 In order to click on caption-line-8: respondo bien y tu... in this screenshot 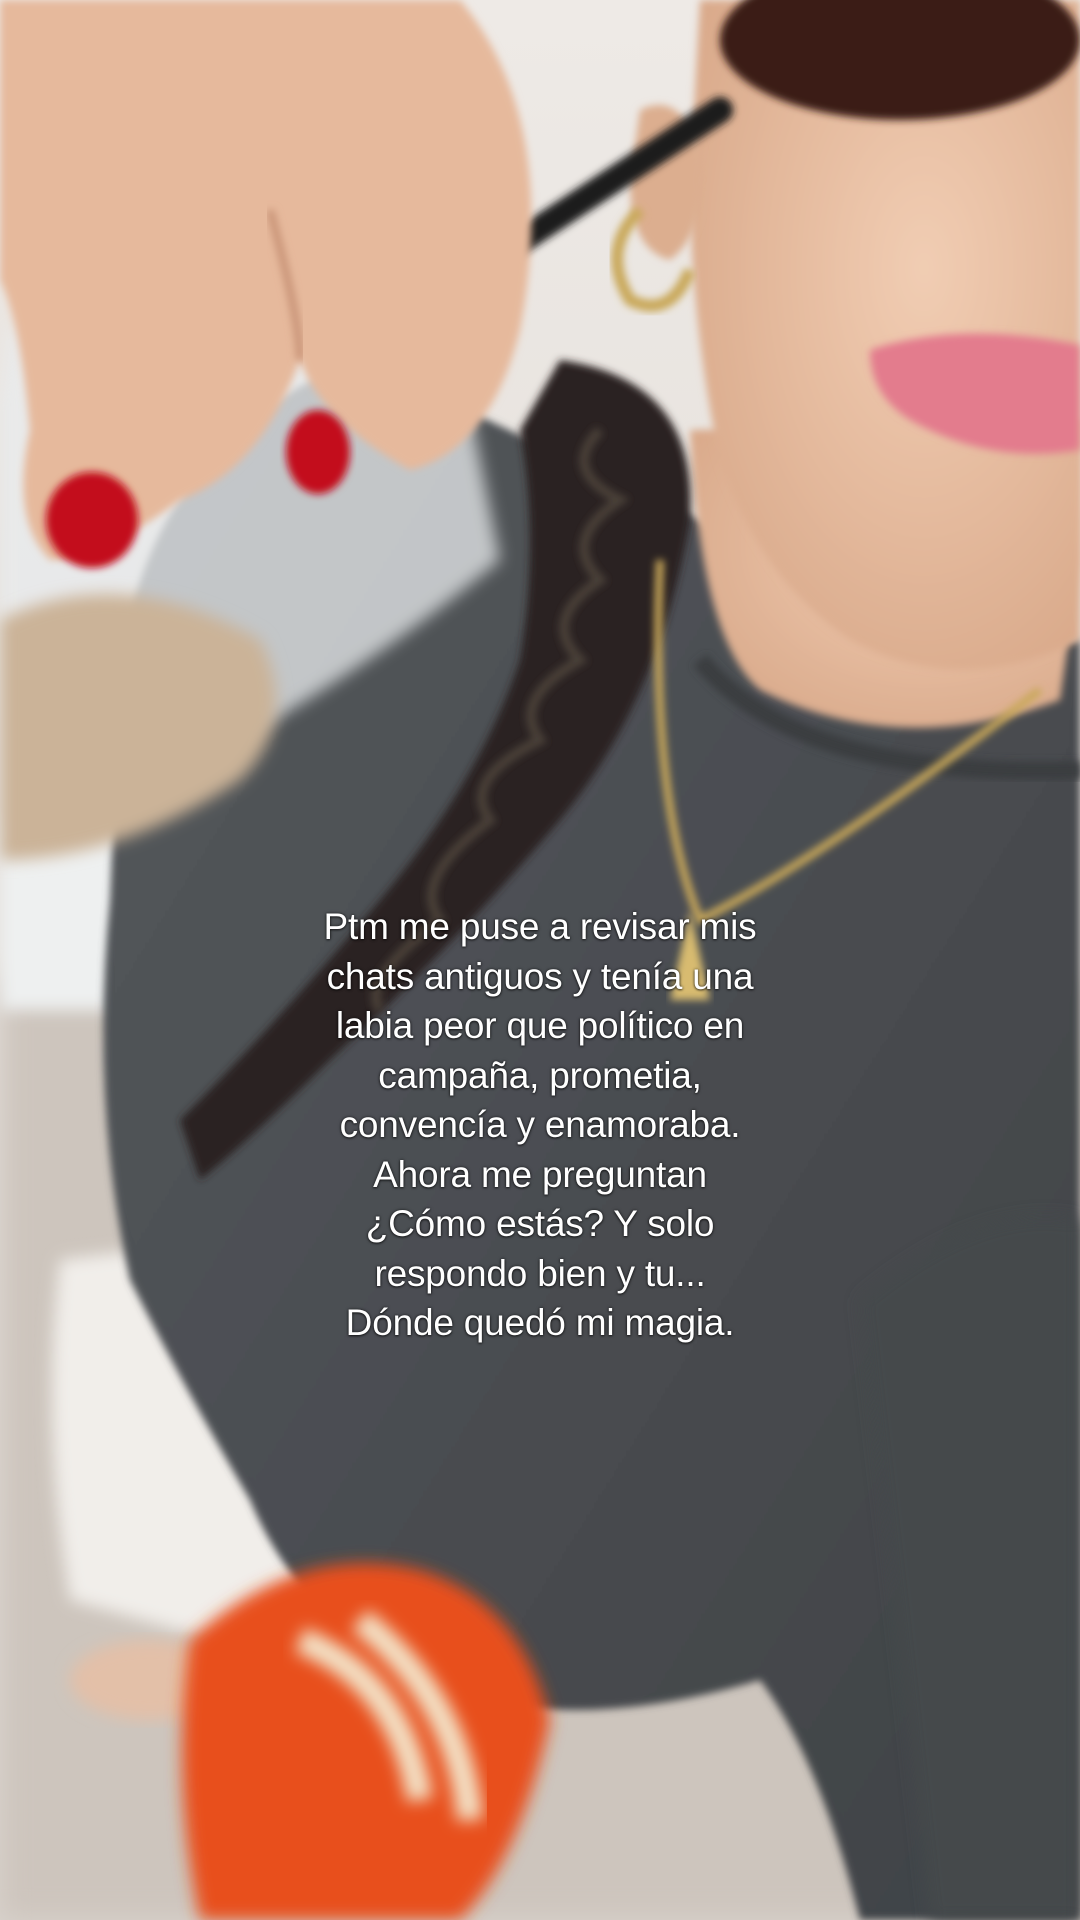, I will do `click(540, 1273)`.